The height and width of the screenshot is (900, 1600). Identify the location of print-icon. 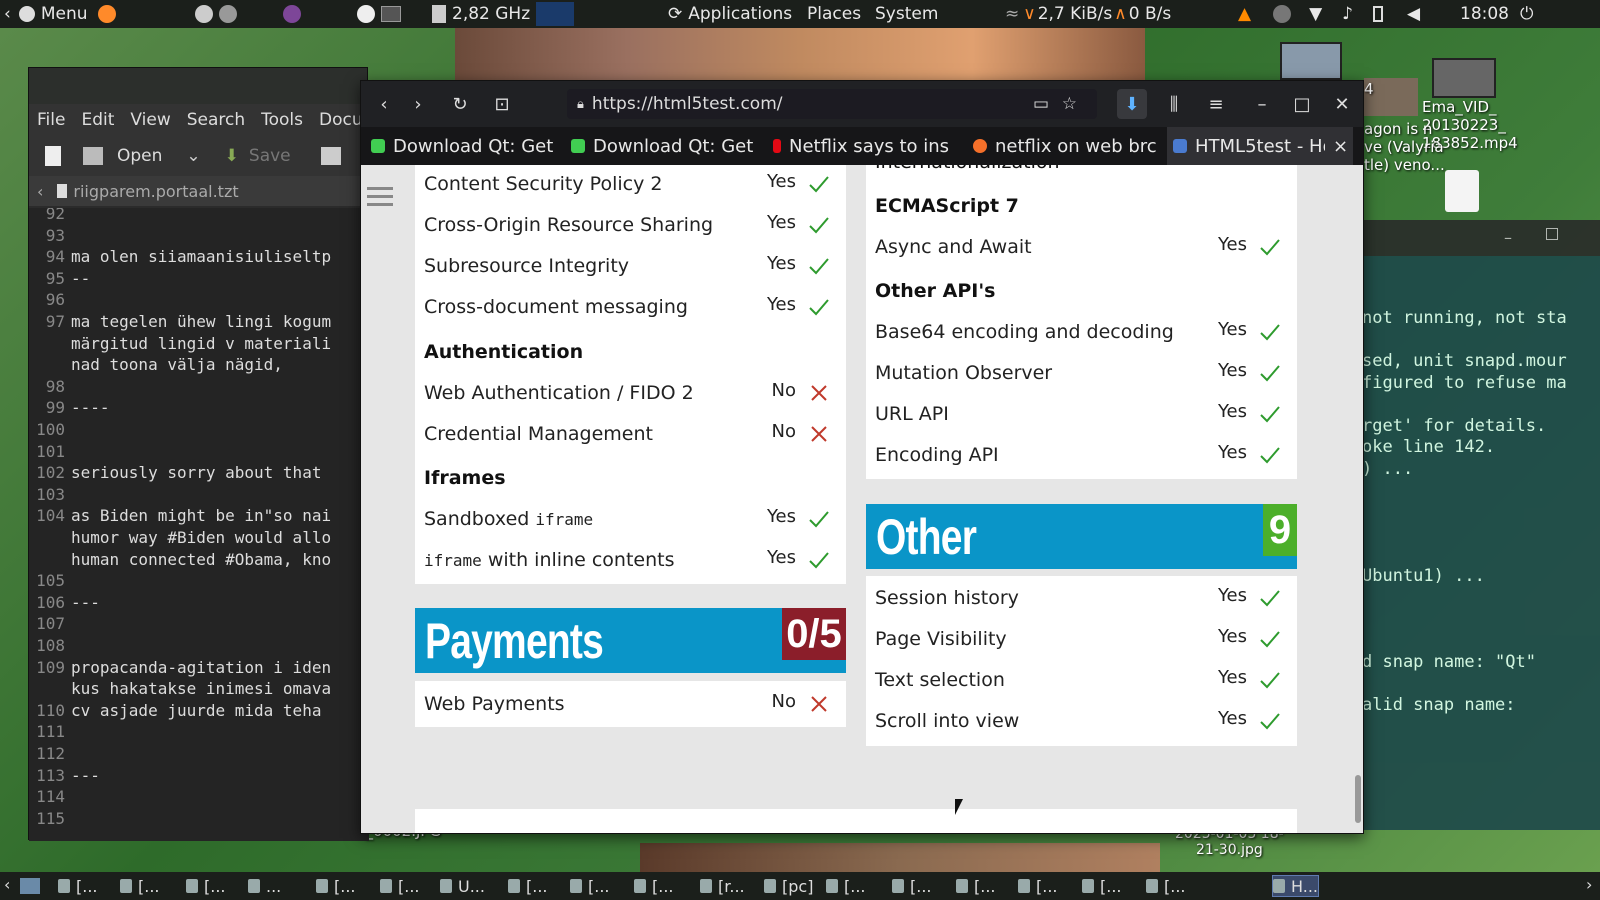
(330, 156).